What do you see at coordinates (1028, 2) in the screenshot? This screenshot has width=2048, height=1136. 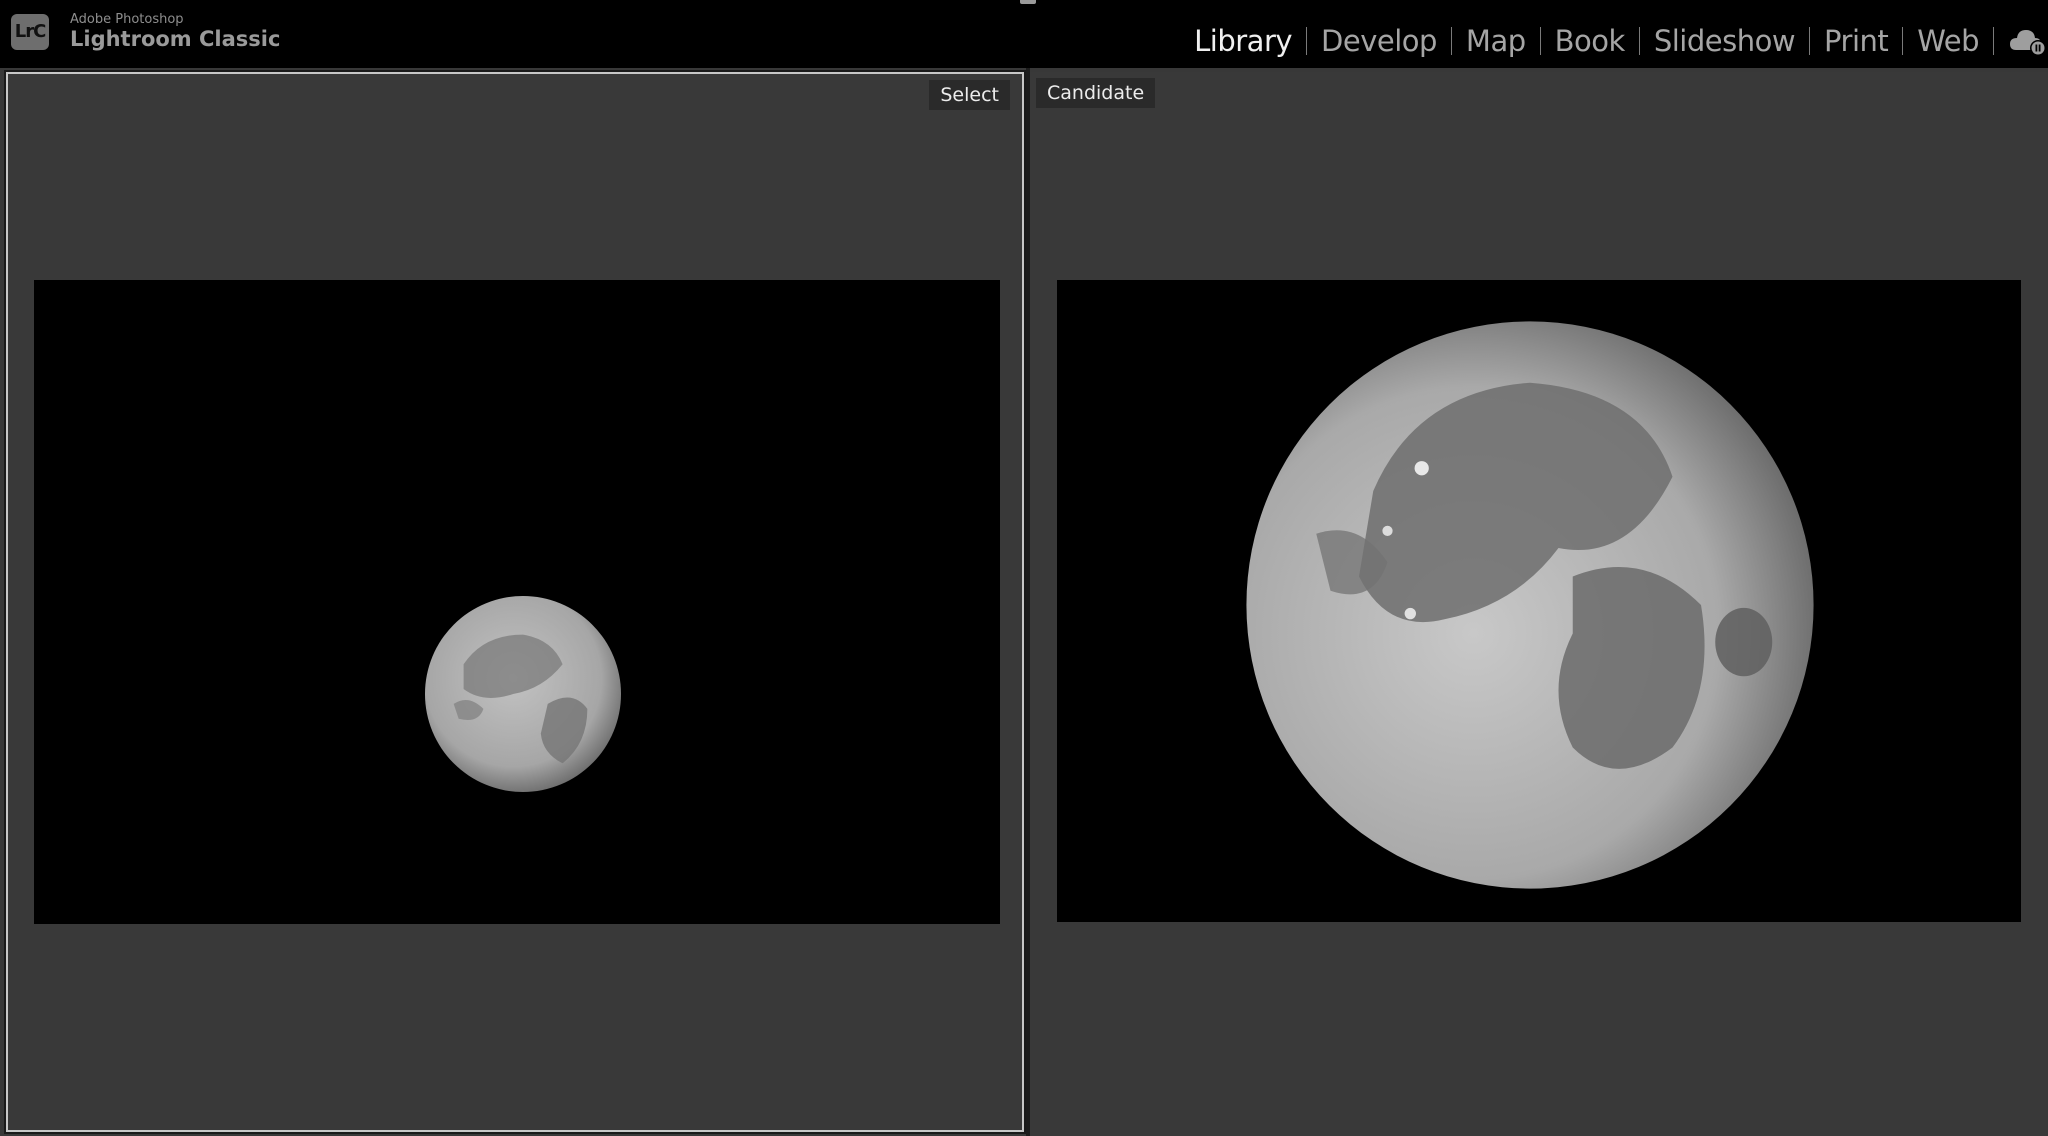 I see `top-panel-toggle-icon` at bounding box center [1028, 2].